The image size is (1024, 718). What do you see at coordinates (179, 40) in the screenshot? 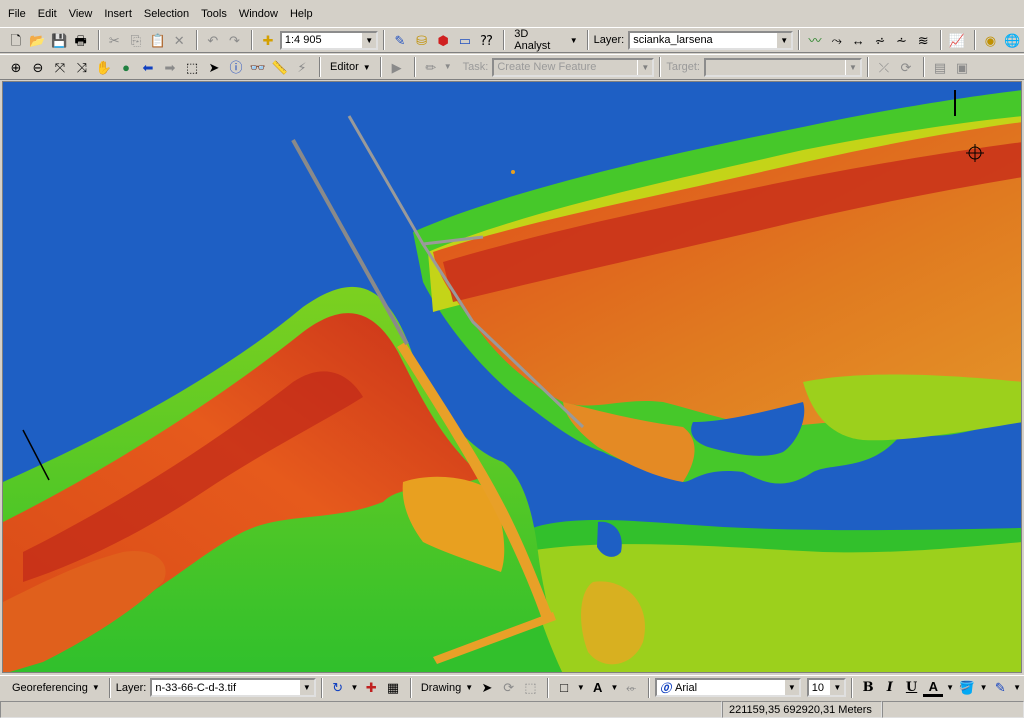
I see `delete-icon: ✕` at bounding box center [179, 40].